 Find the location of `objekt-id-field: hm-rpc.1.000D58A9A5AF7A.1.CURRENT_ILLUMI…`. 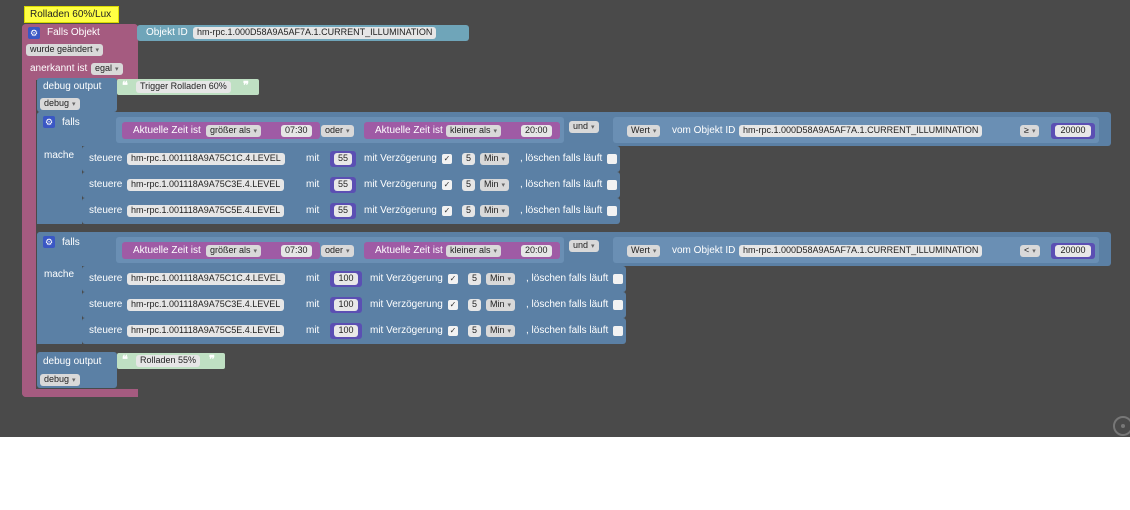

objekt-id-field: hm-rpc.1.000D58A9A5AF7A.1.CURRENT_ILLUMI… is located at coordinates (315, 33).